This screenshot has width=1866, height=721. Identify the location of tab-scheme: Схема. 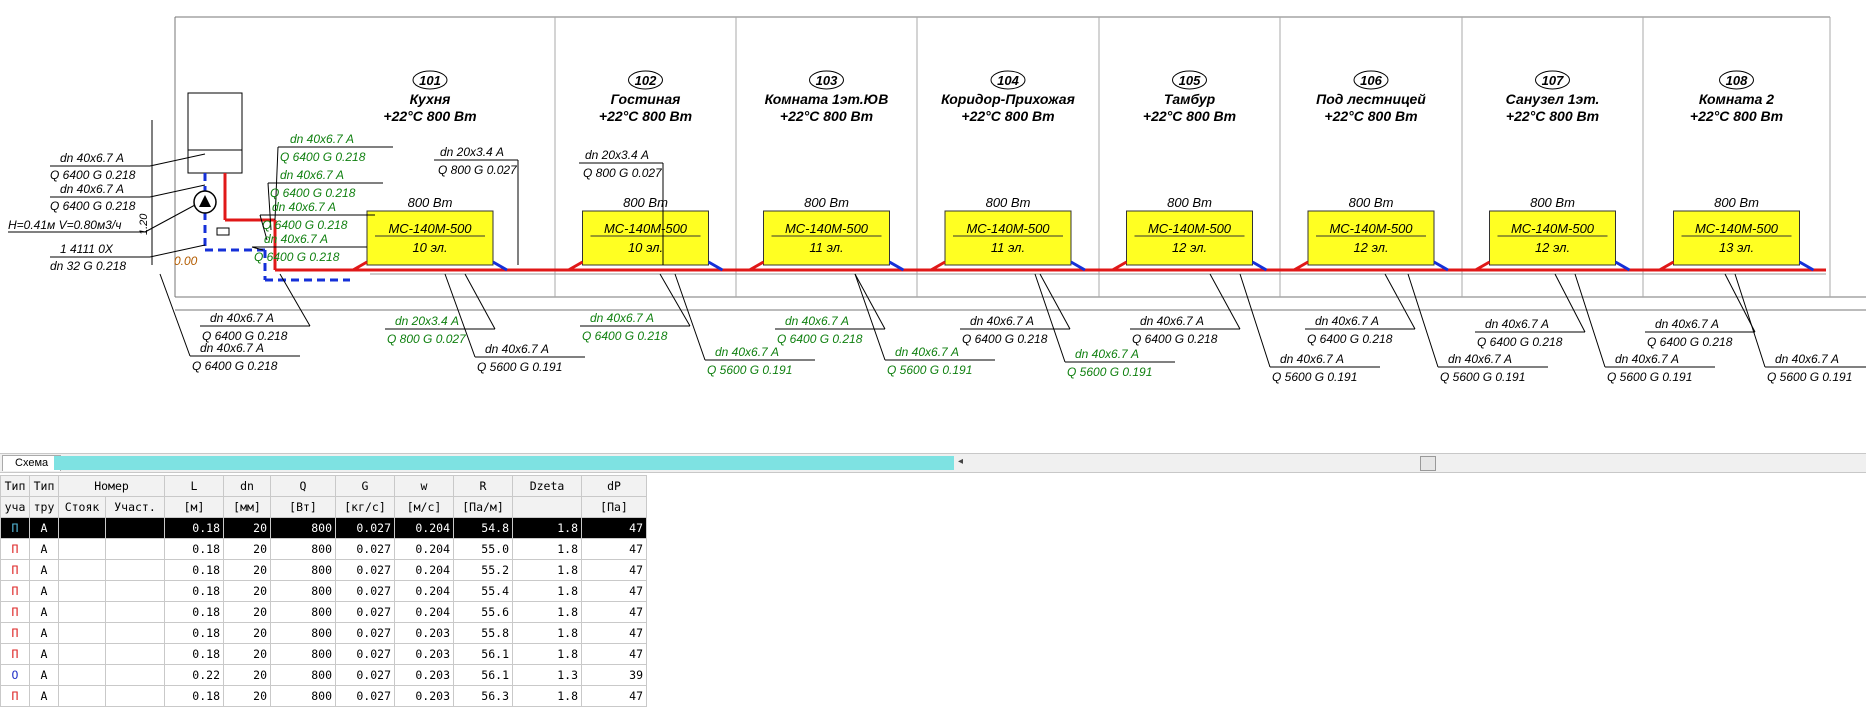
(32, 463).